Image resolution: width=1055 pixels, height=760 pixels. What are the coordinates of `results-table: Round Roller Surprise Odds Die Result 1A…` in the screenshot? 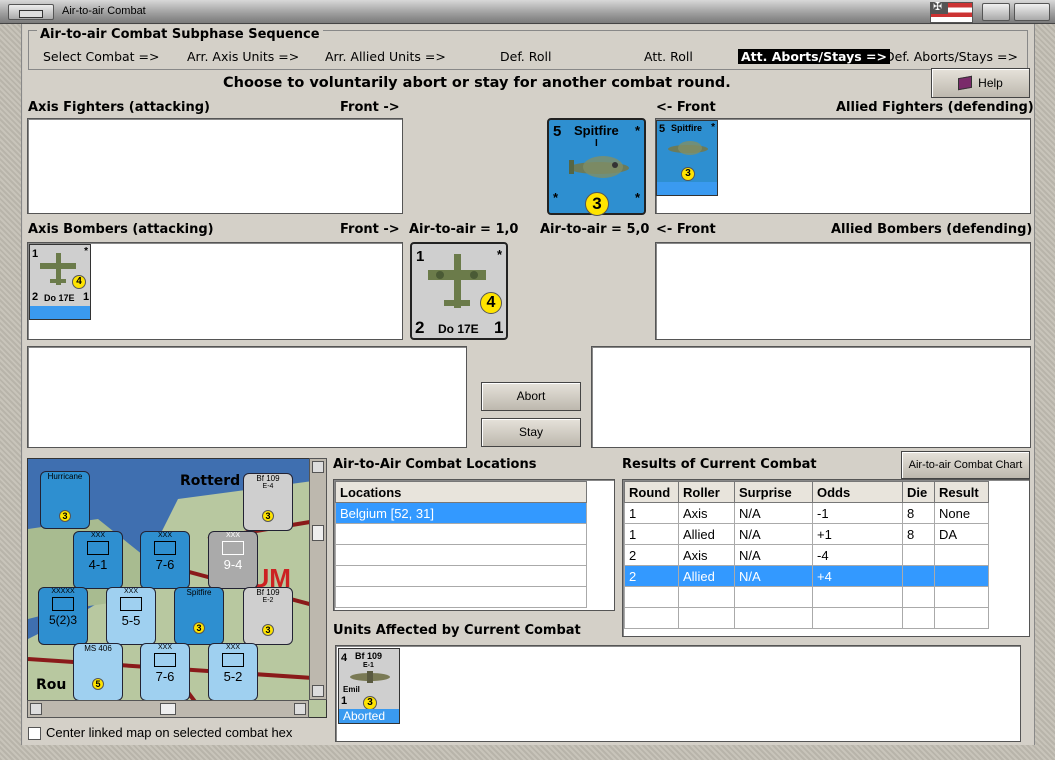 It's located at (806, 555).